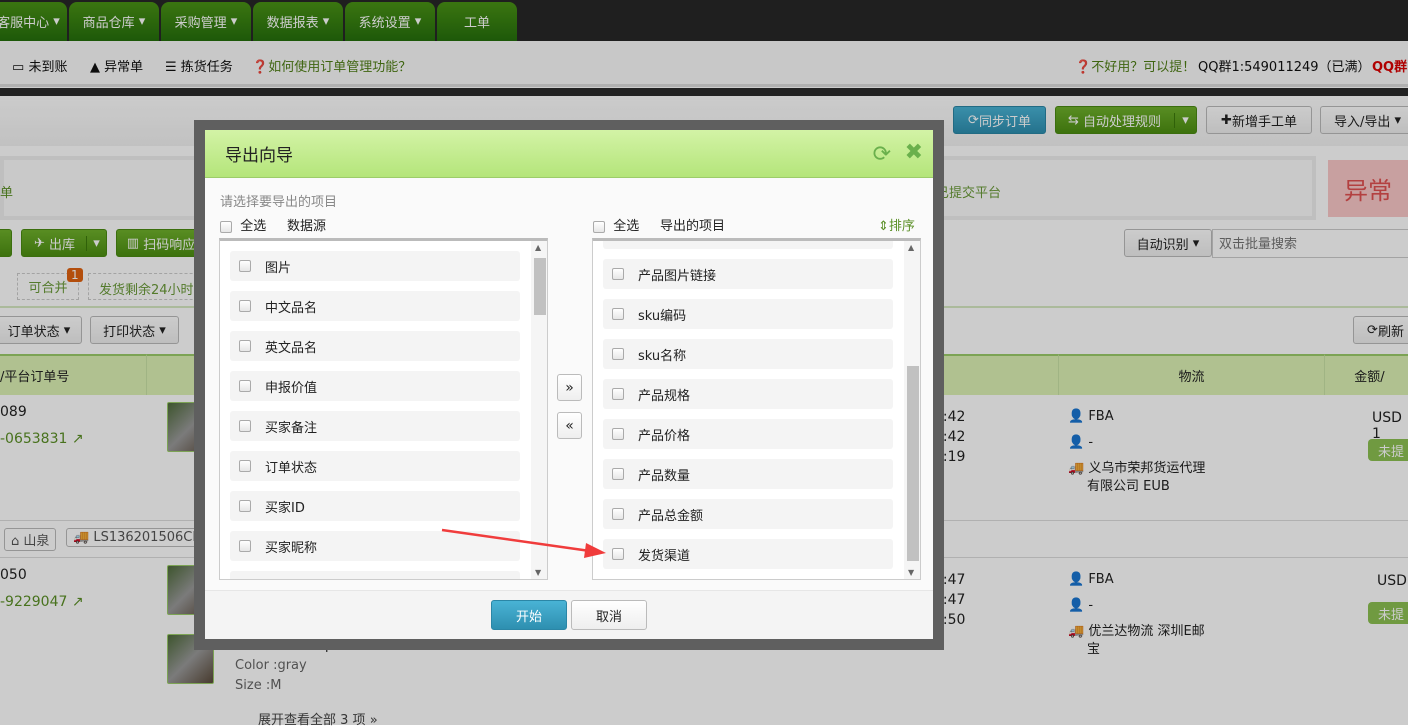 The height and width of the screenshot is (728, 1408). I want to click on sort-icon: ⇕, so click(883, 226).